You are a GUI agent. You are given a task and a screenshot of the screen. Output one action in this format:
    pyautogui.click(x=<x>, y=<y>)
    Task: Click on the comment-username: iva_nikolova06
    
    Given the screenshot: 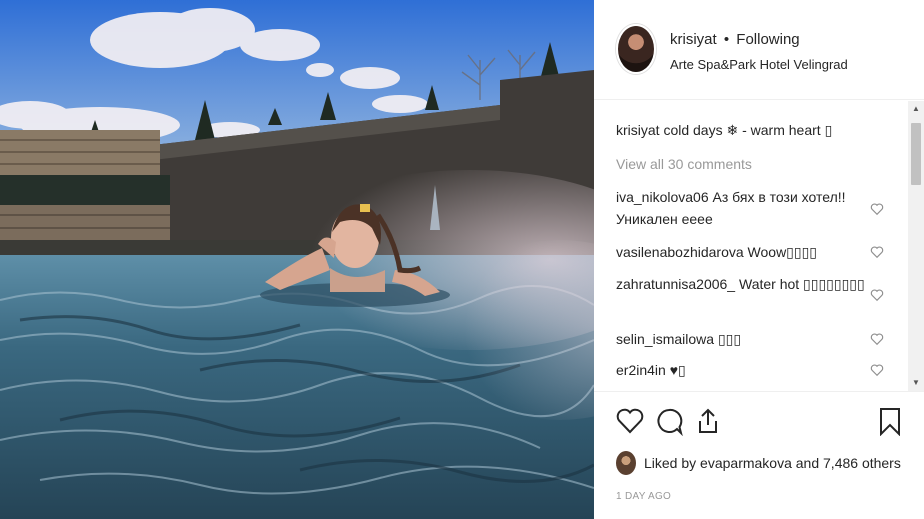 What is the action you would take?
    pyautogui.click(x=662, y=197)
    